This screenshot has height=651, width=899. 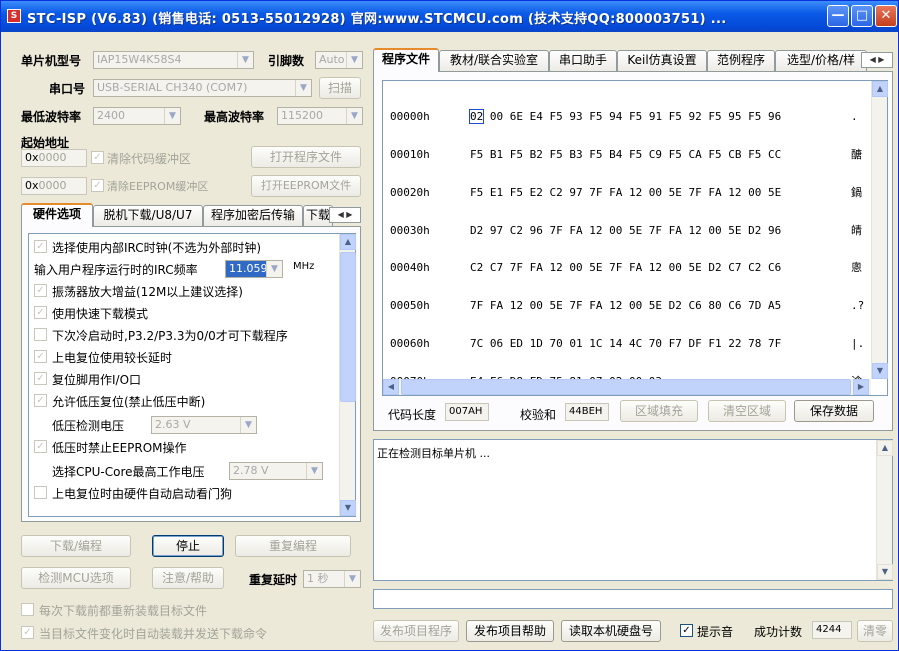 I want to click on options-scrollbar: ▲ ▼, so click(x=347, y=375).